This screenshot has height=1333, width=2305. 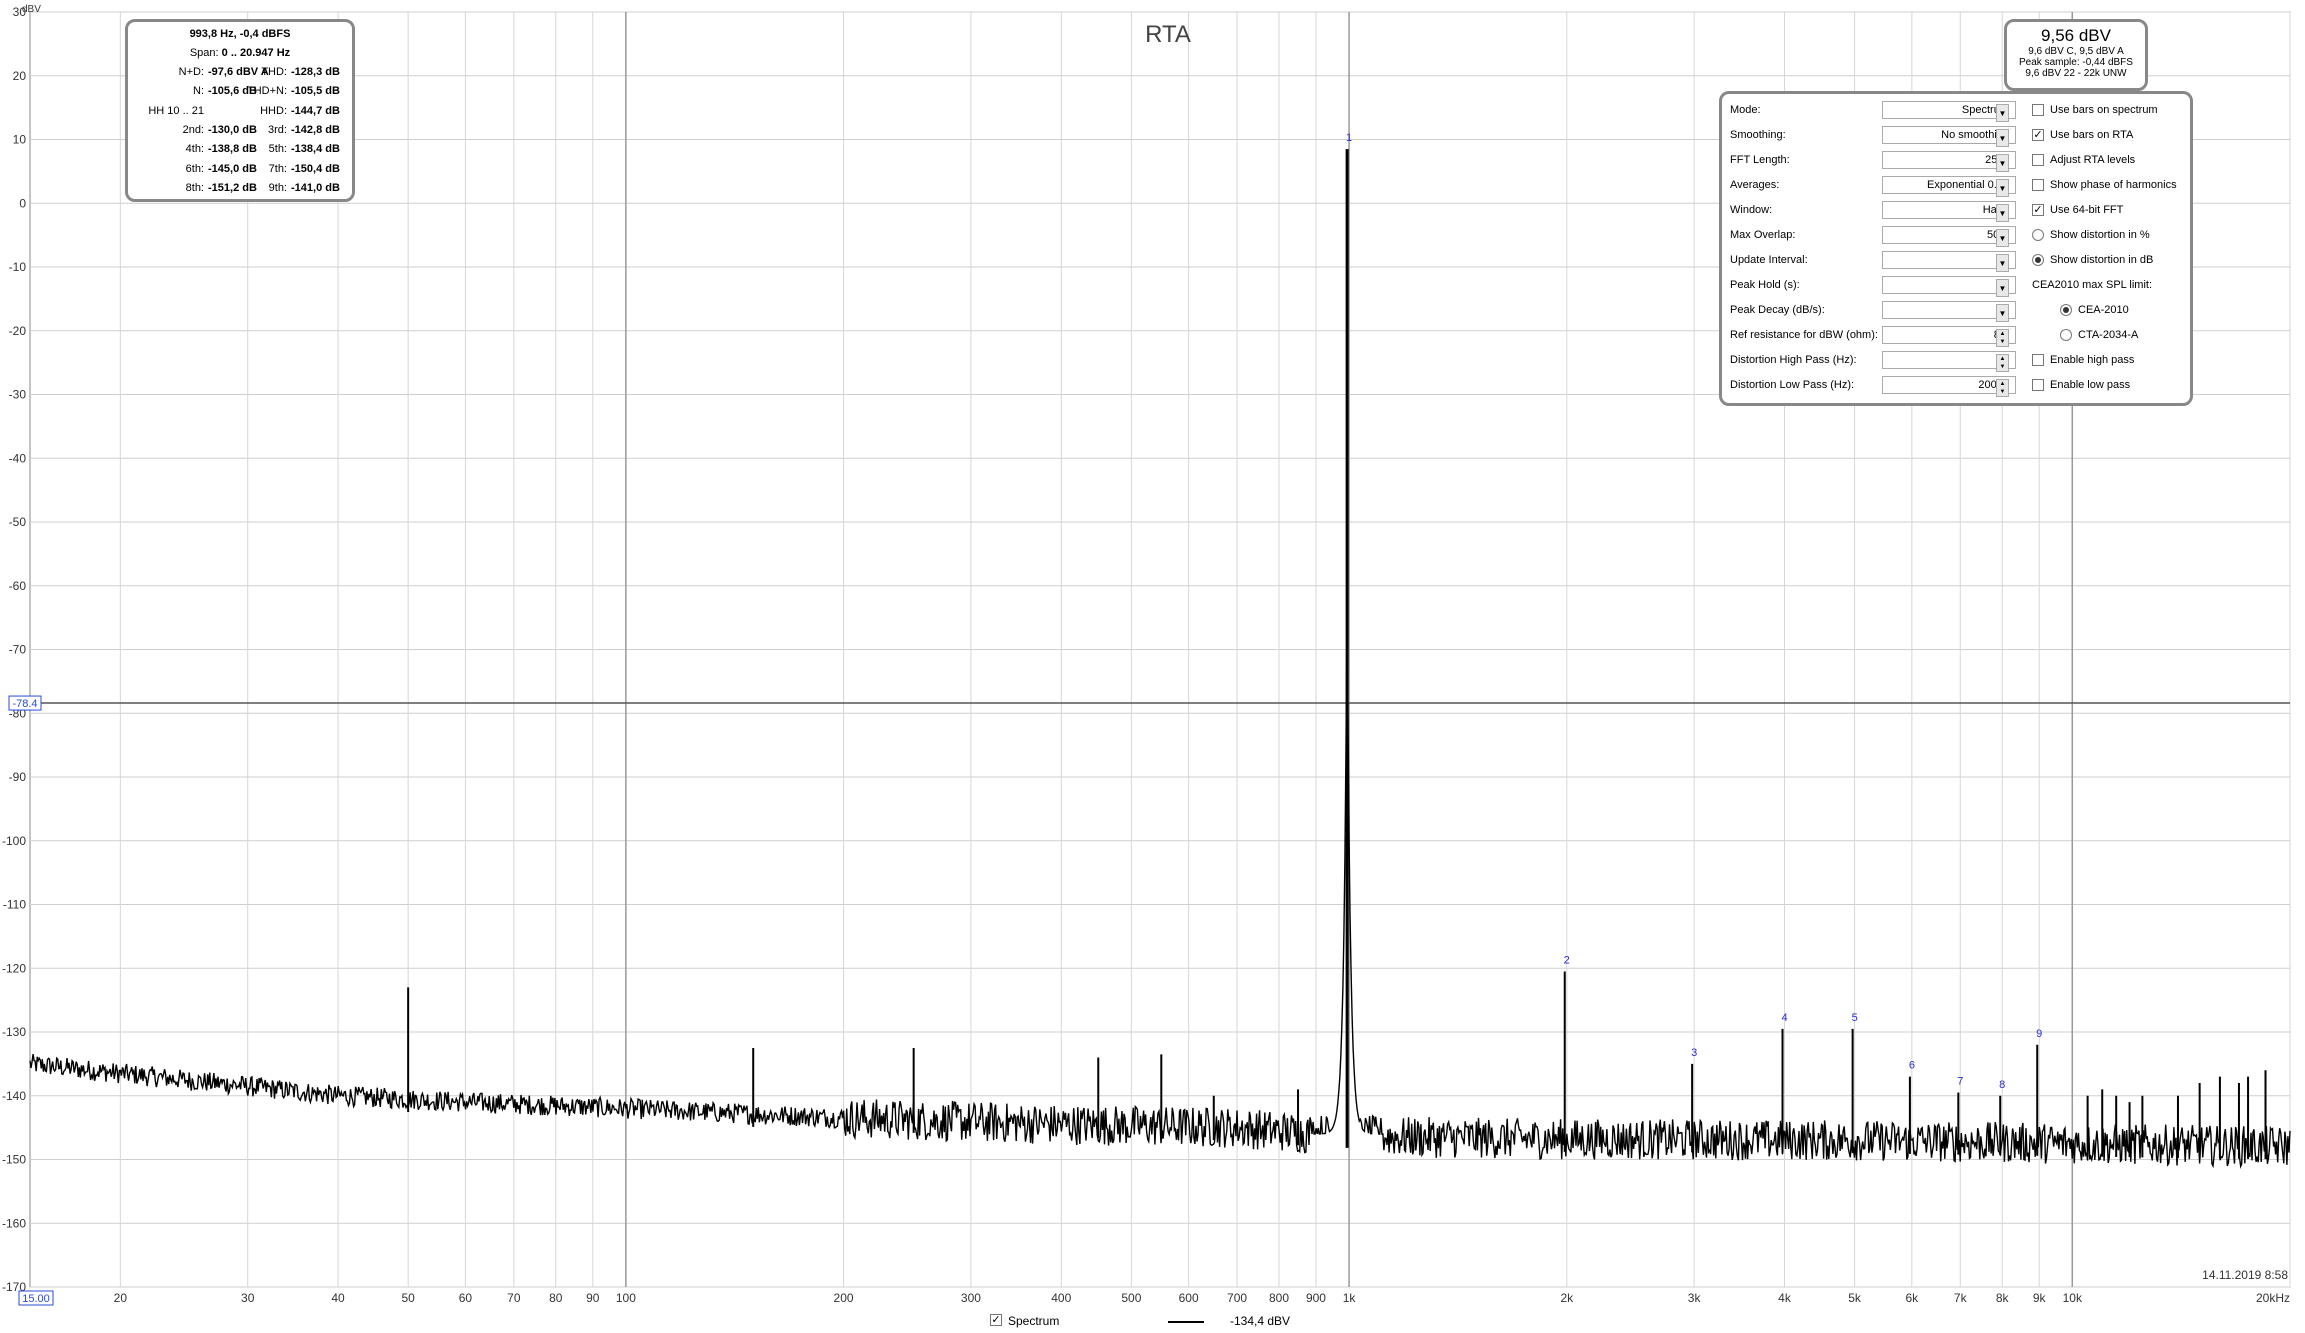 What do you see at coordinates (1758, 135) in the screenshot?
I see `control-label: Smoothing:` at bounding box center [1758, 135].